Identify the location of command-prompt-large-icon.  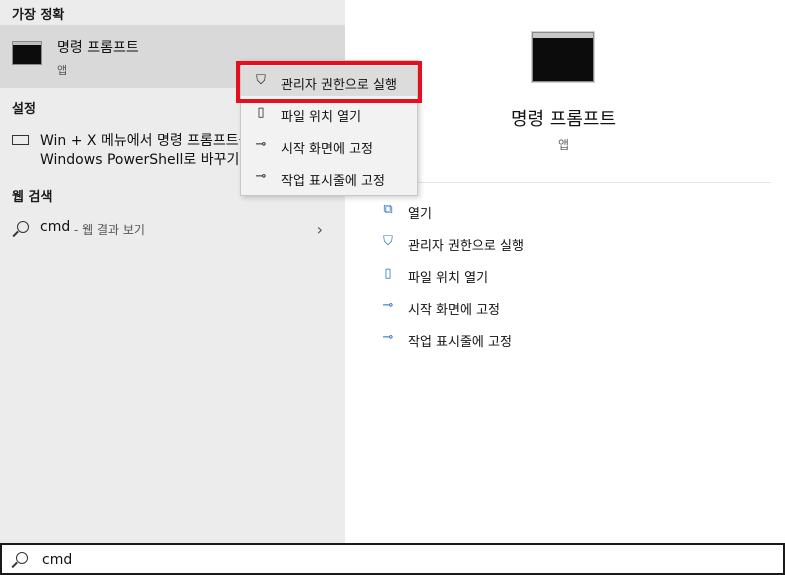
(563, 57).